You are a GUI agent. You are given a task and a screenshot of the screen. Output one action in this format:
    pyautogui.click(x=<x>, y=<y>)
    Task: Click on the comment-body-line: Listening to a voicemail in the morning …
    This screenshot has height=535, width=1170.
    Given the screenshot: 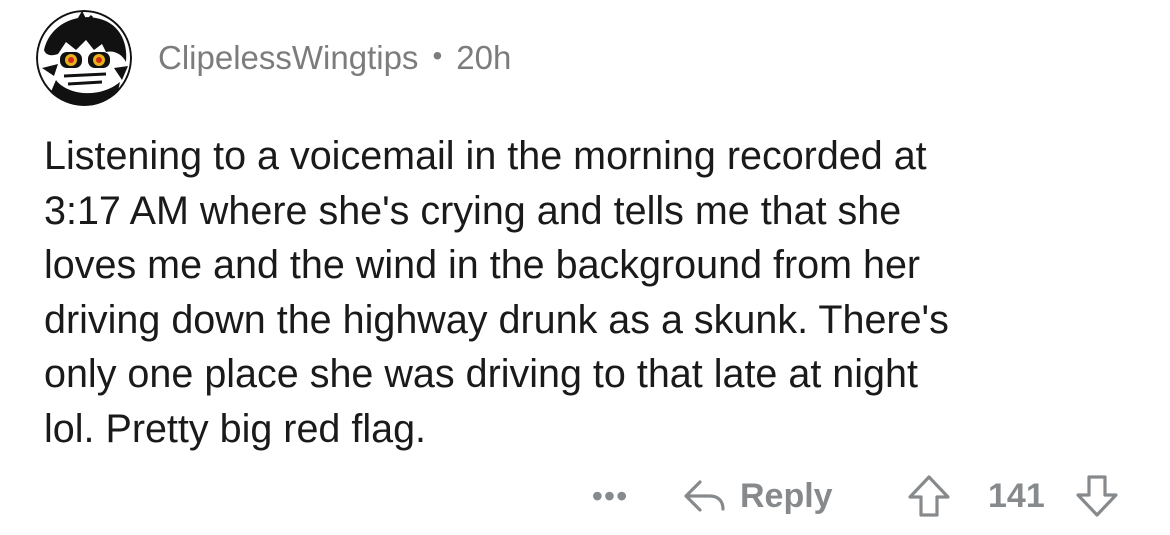 What is the action you would take?
    pyautogui.click(x=485, y=156)
    